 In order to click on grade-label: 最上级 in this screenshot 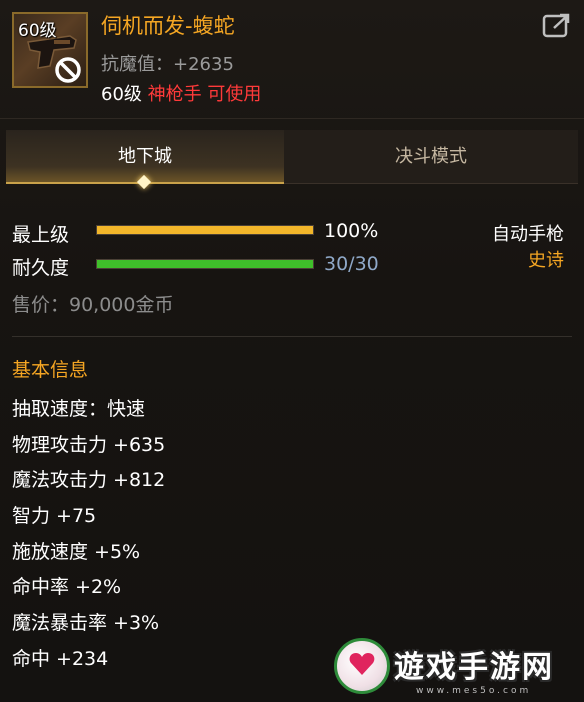, I will do `click(41, 235)`.